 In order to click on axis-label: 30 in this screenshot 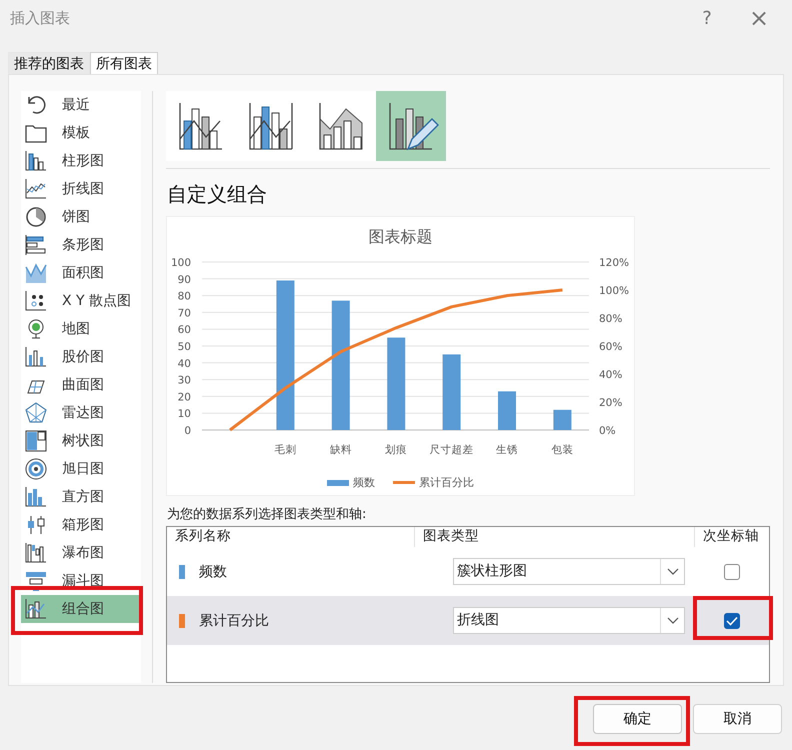, I will do `click(183, 380)`.